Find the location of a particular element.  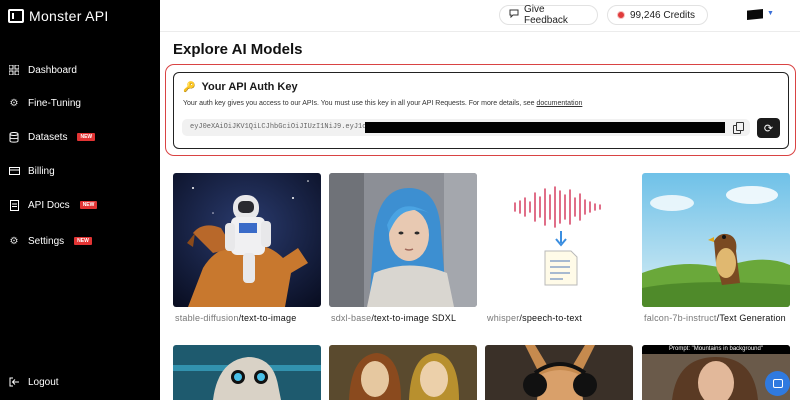

sidebar-item-datasets: Datasets NEW is located at coordinates (80, 137).